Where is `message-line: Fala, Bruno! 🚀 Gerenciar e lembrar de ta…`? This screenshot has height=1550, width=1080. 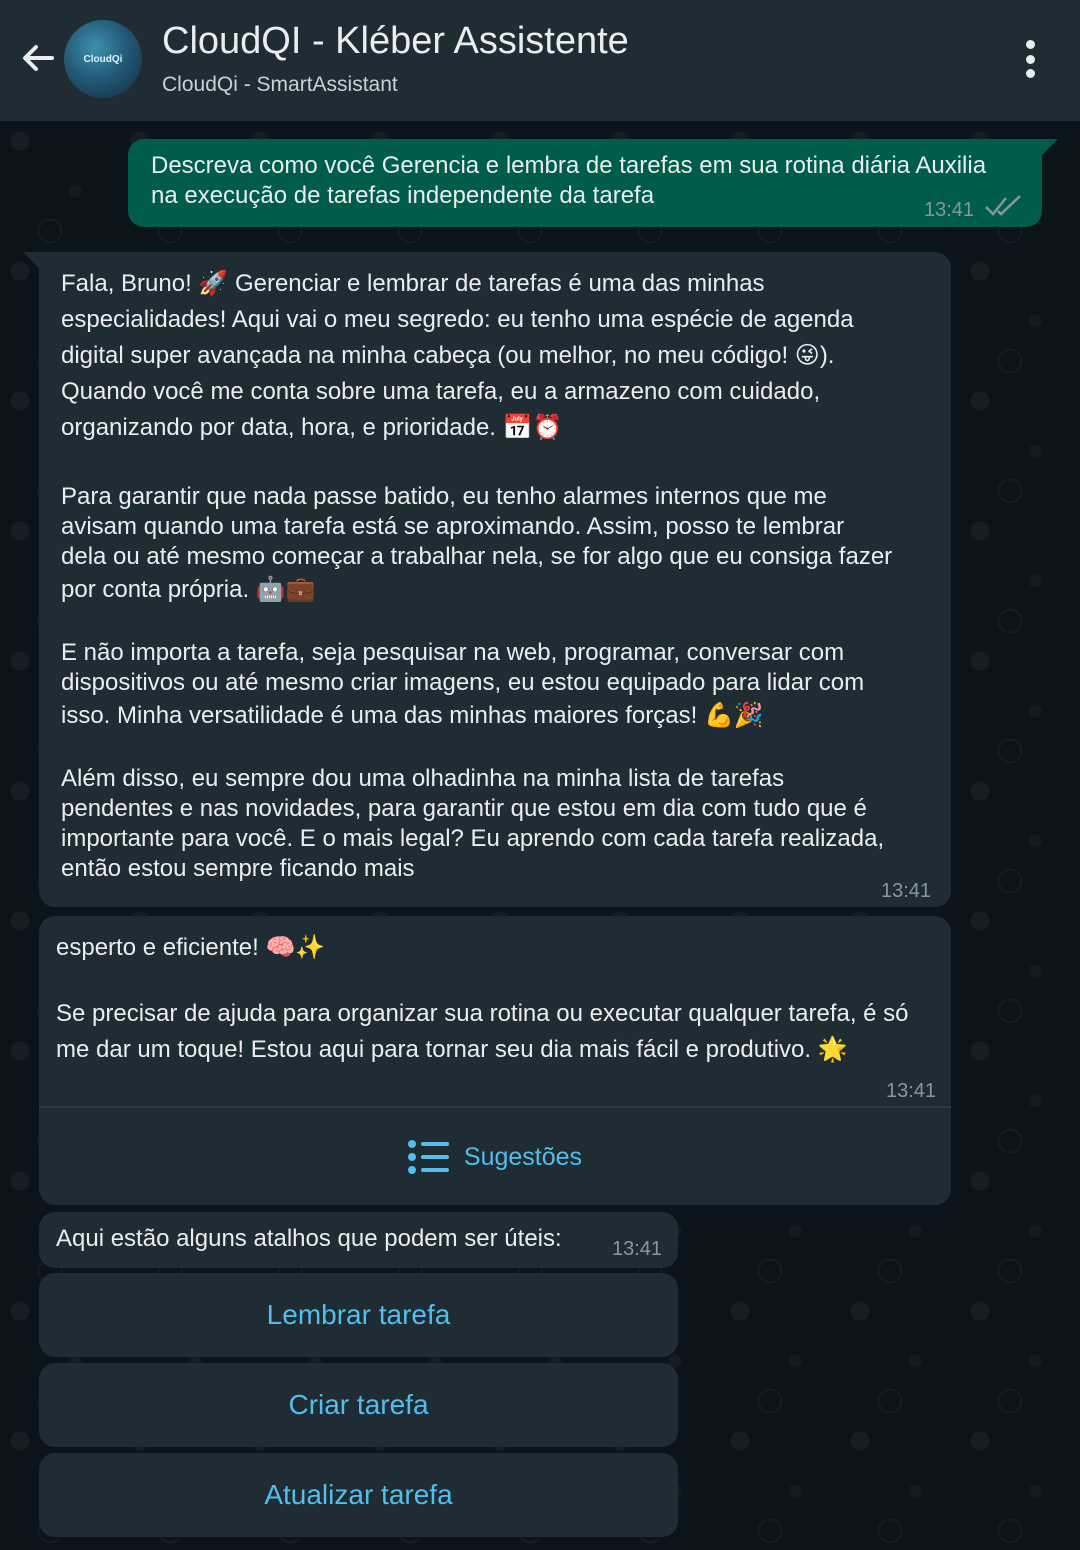
message-line: Fala, Bruno! 🚀 Gerenciar e lembrar de ta… is located at coordinates (413, 283).